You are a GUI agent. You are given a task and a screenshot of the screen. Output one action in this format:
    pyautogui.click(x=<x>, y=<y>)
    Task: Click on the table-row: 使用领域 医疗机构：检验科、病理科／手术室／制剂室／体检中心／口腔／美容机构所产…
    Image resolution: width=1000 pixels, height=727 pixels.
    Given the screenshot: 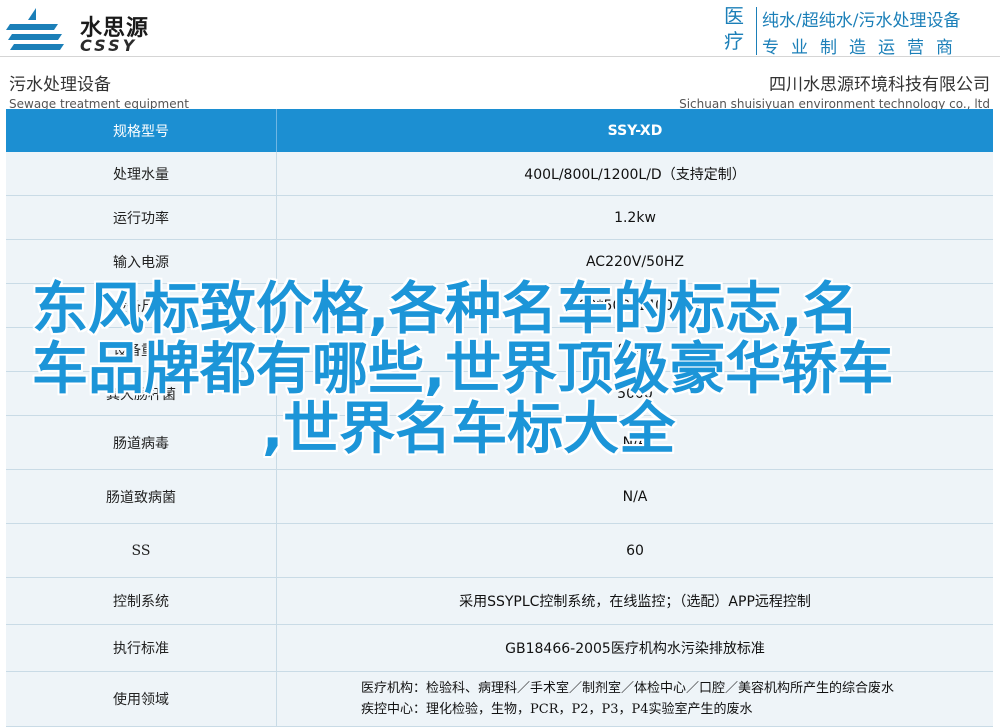 What is the action you would take?
    pyautogui.click(x=499, y=699)
    